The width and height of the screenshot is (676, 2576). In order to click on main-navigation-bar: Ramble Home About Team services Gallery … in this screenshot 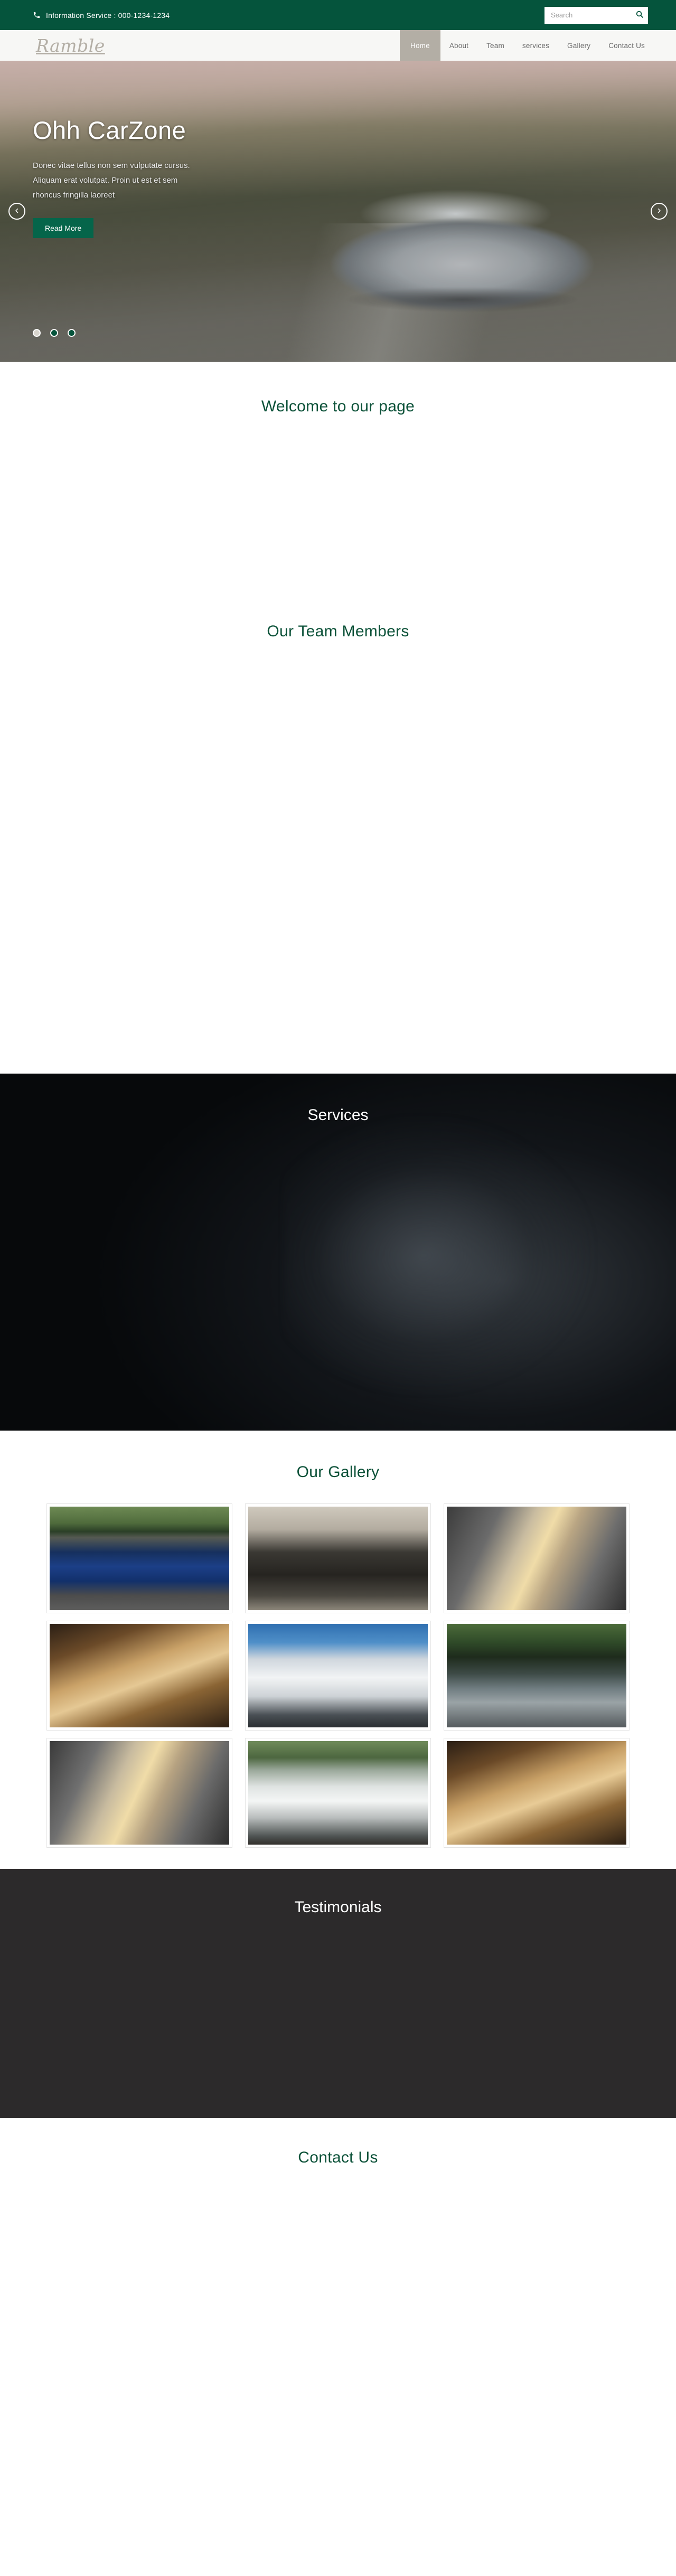, I will do `click(338, 45)`.